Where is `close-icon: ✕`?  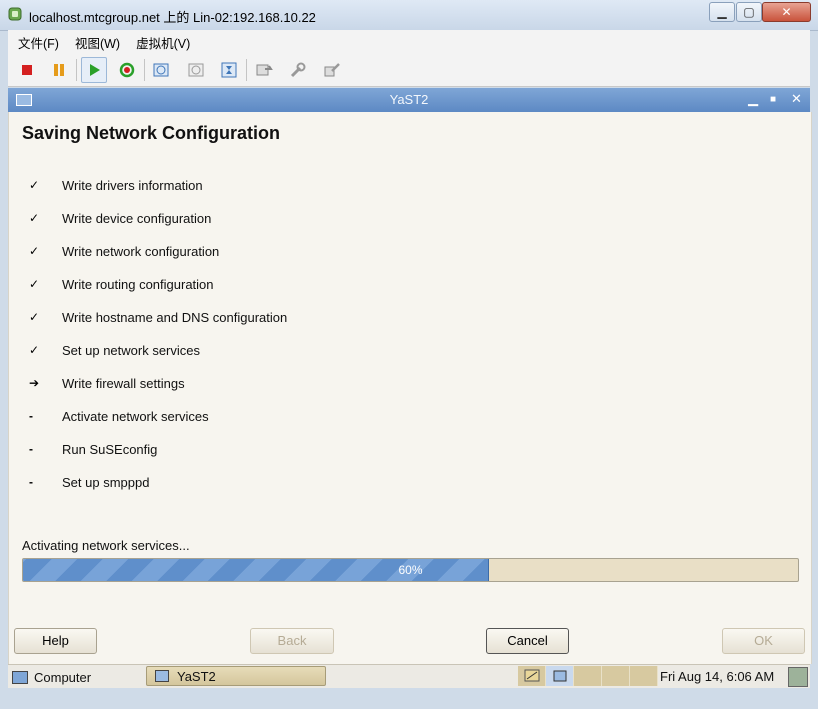
close-icon: ✕ is located at coordinates (786, 12).